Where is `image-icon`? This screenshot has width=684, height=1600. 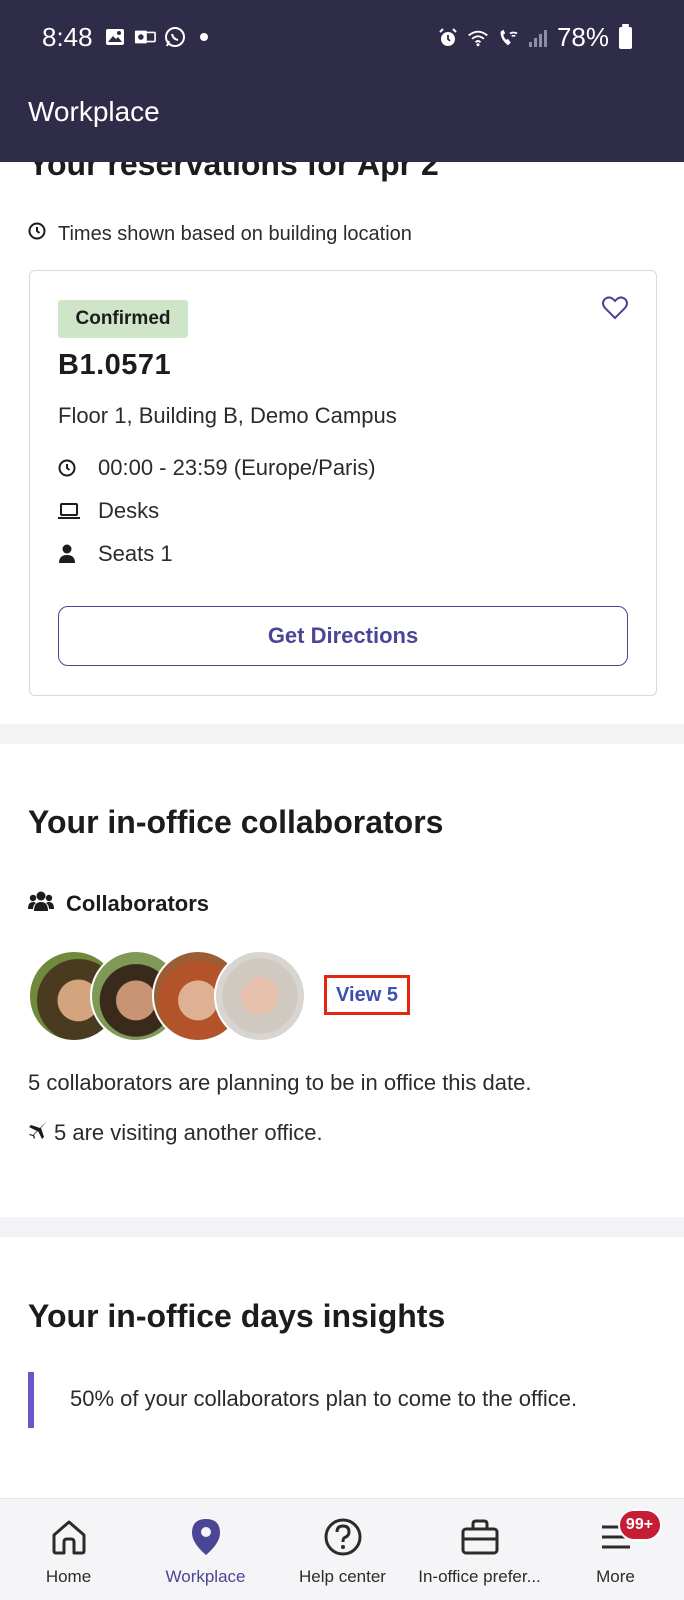
image-icon is located at coordinates (115, 37).